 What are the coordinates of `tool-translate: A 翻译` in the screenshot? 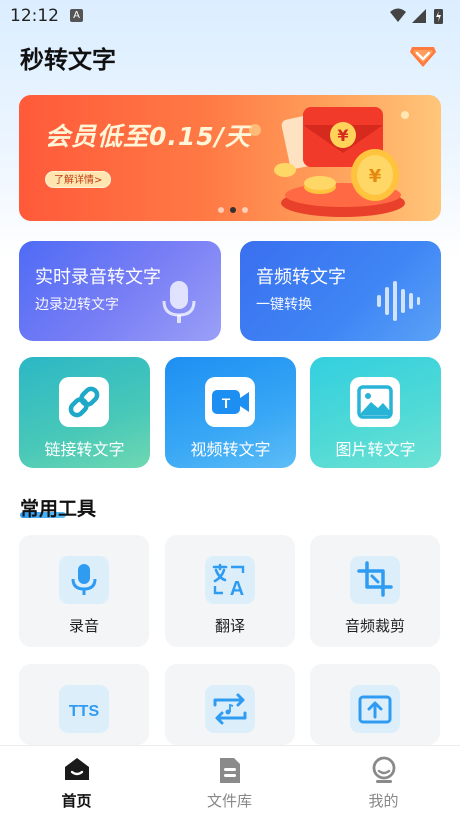 It's located at (230, 591).